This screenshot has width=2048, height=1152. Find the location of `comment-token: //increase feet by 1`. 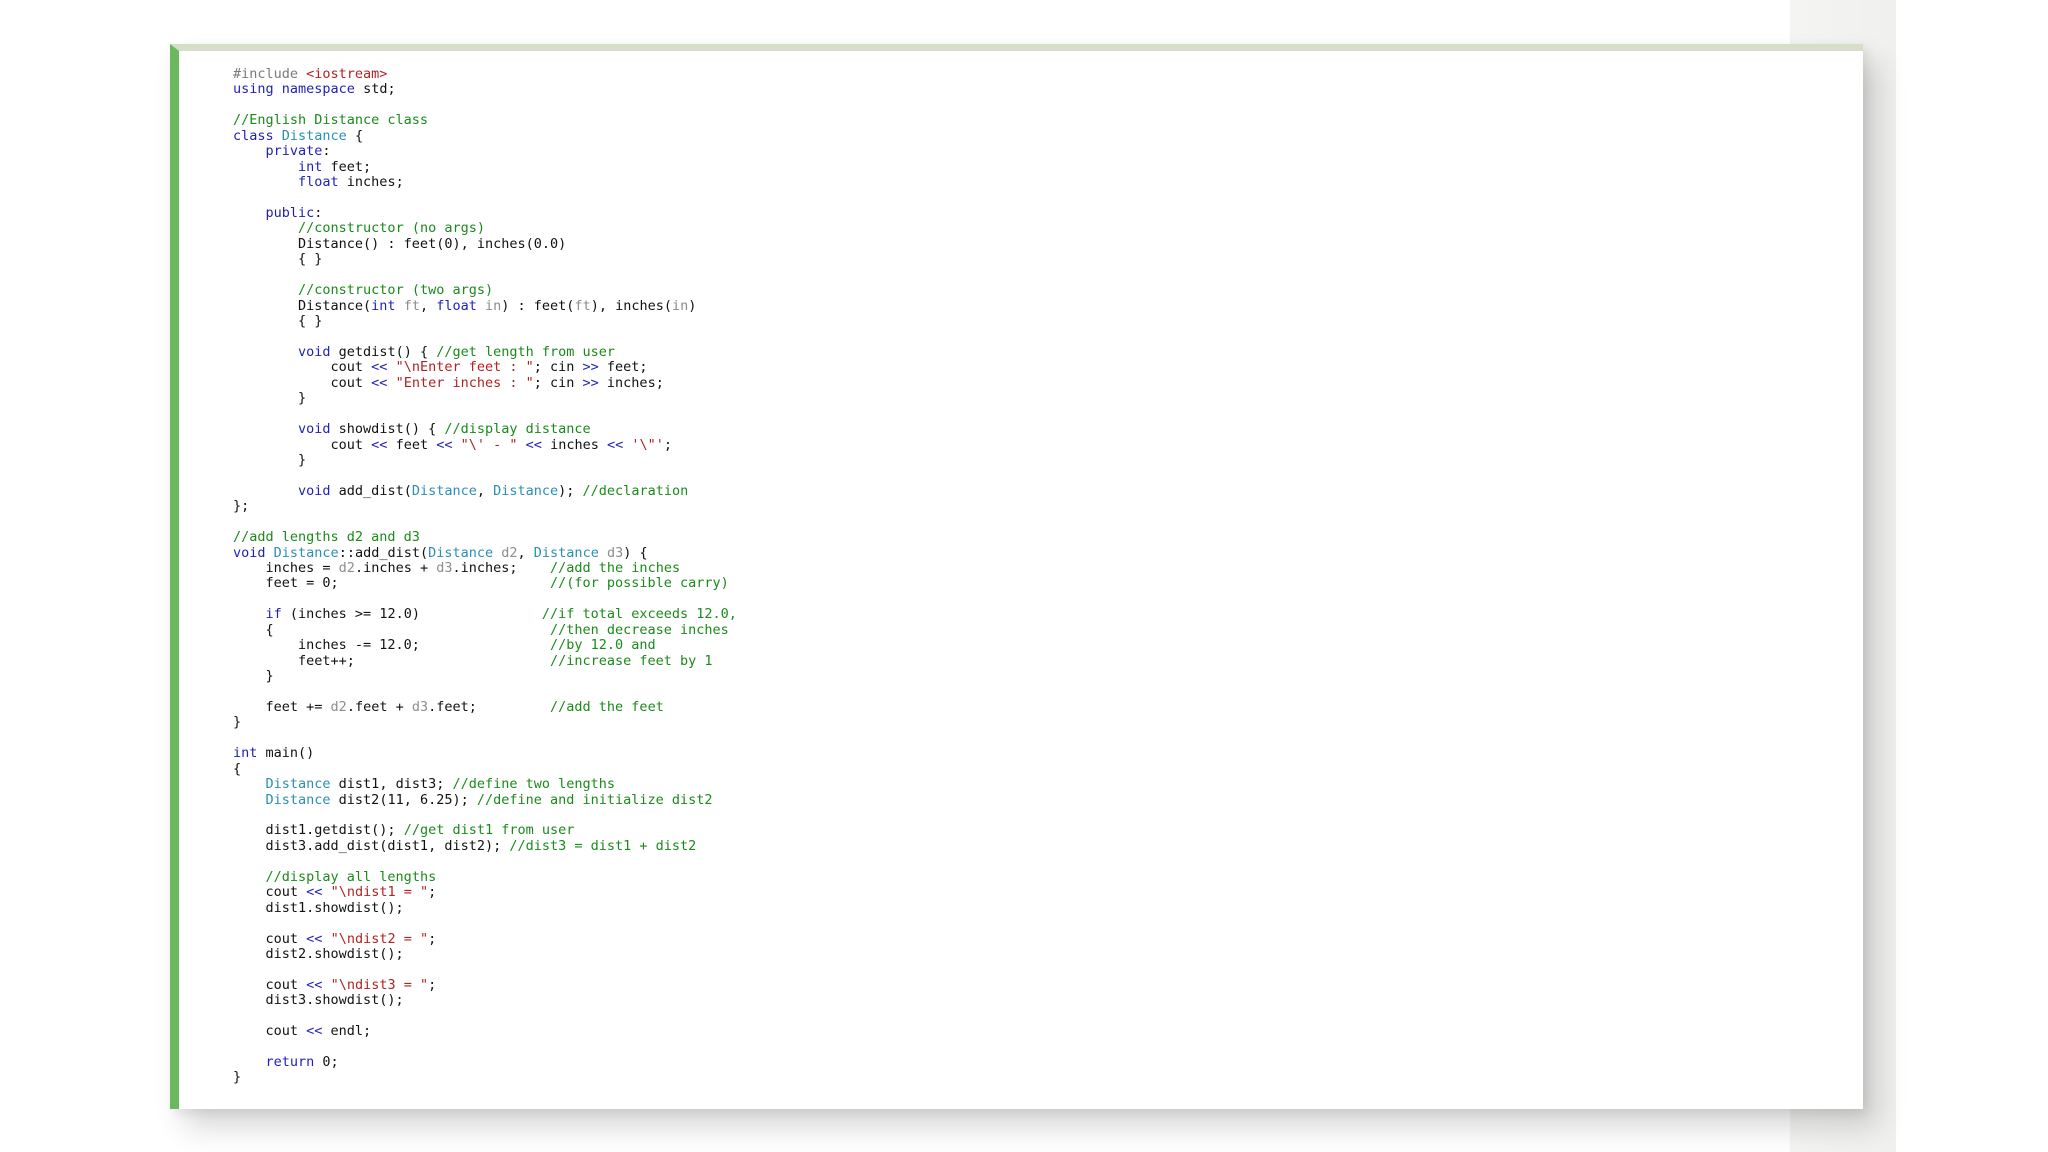

comment-token: //increase feet by 1 is located at coordinates (631, 660).